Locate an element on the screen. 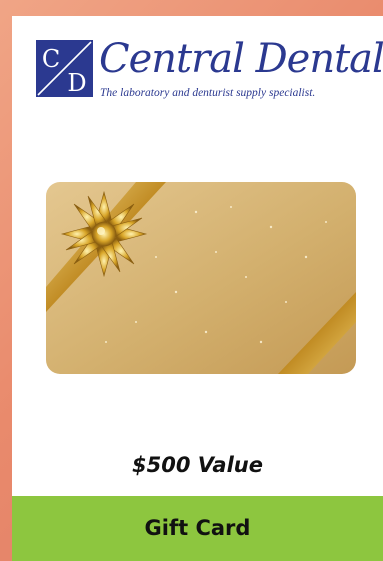  logo-letter-c: C is located at coordinates (51, 59).